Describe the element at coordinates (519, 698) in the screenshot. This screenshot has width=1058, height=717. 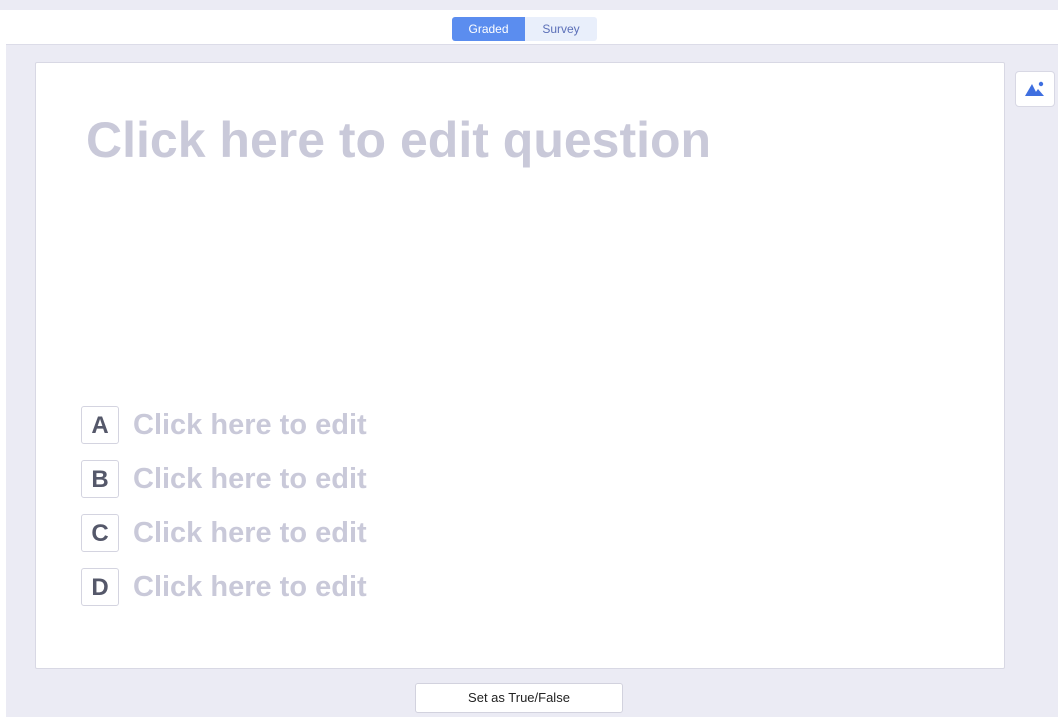
I see `set-true-false-button: Set as True/False` at that location.